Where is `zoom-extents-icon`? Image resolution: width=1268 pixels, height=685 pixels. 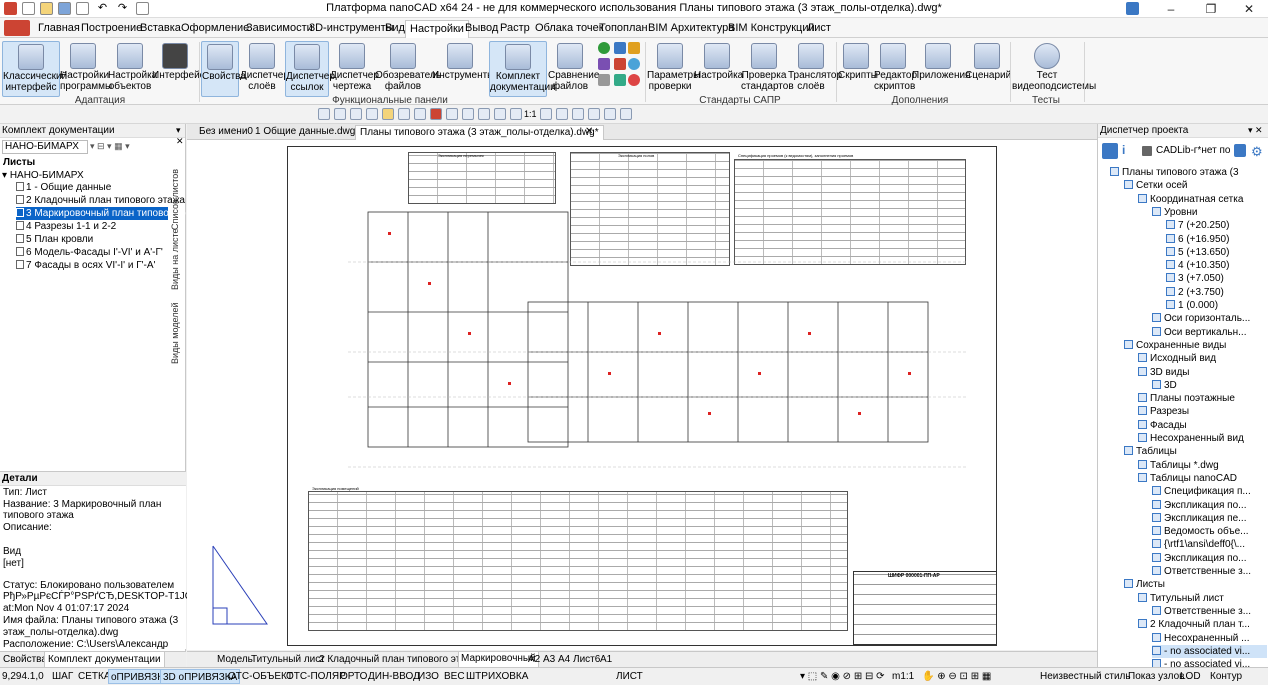 zoom-extents-icon is located at coordinates (610, 114).